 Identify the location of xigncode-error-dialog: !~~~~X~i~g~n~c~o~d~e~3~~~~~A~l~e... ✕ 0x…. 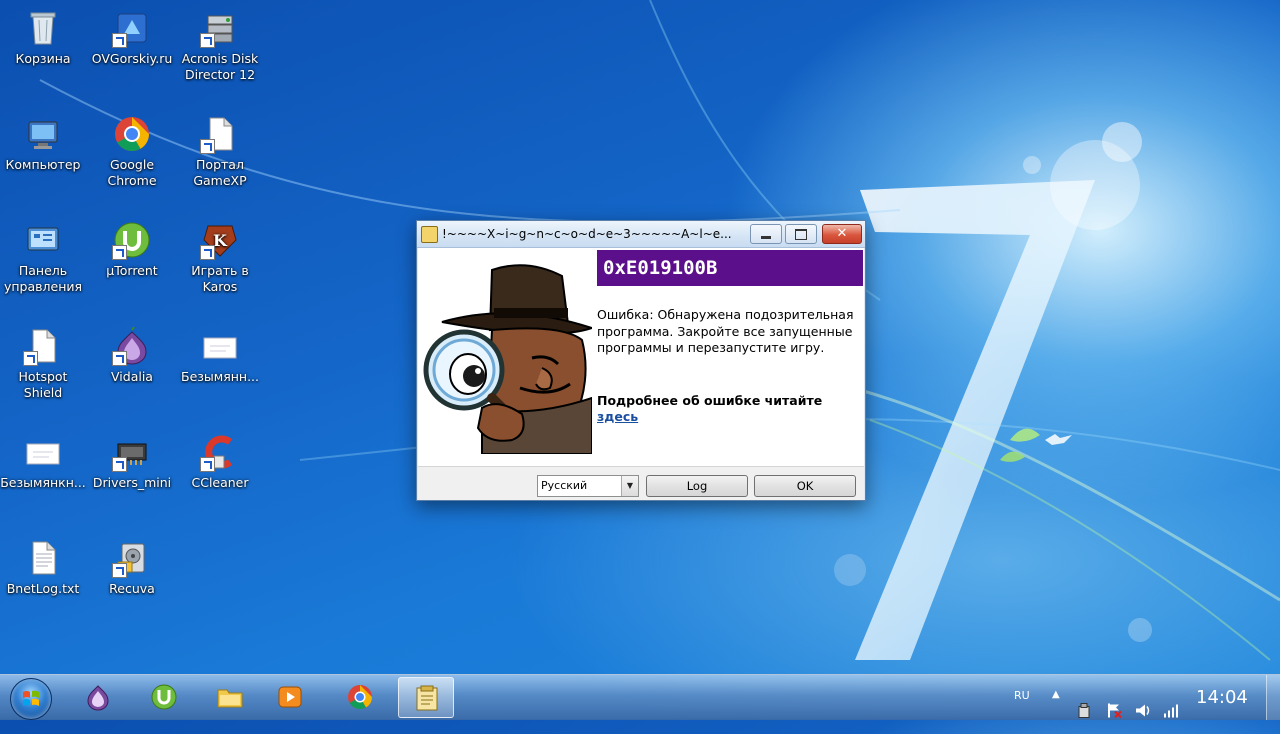
(641, 360).